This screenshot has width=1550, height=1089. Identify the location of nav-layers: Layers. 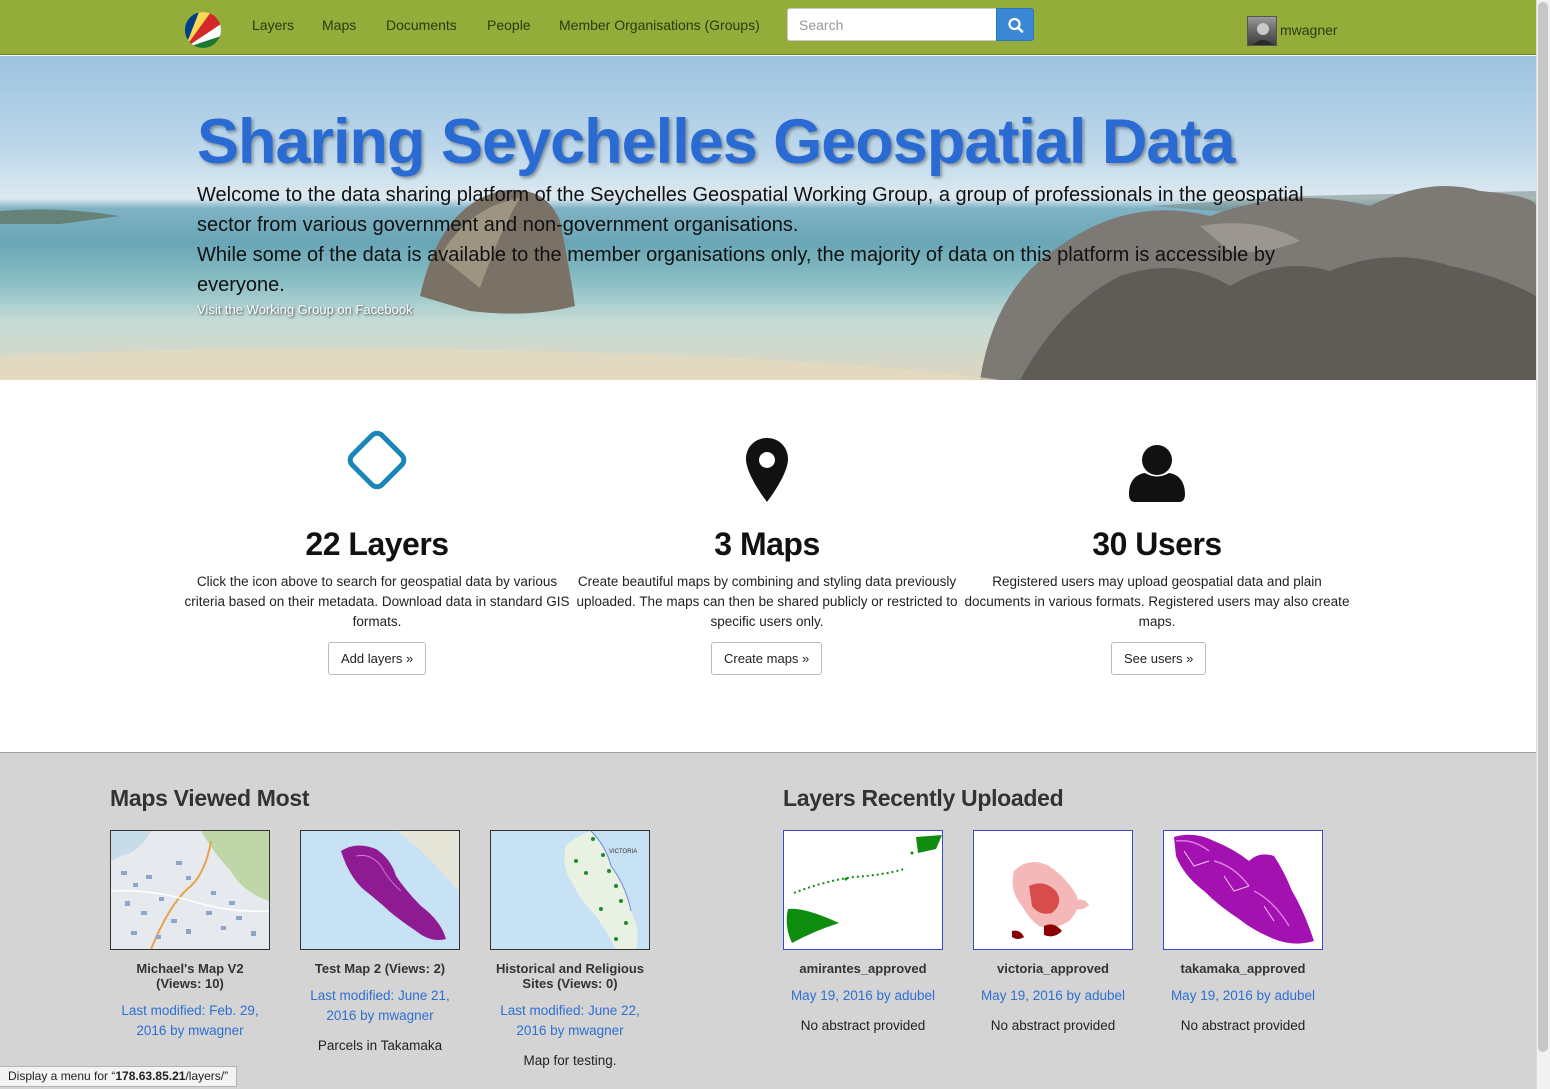
(273, 25).